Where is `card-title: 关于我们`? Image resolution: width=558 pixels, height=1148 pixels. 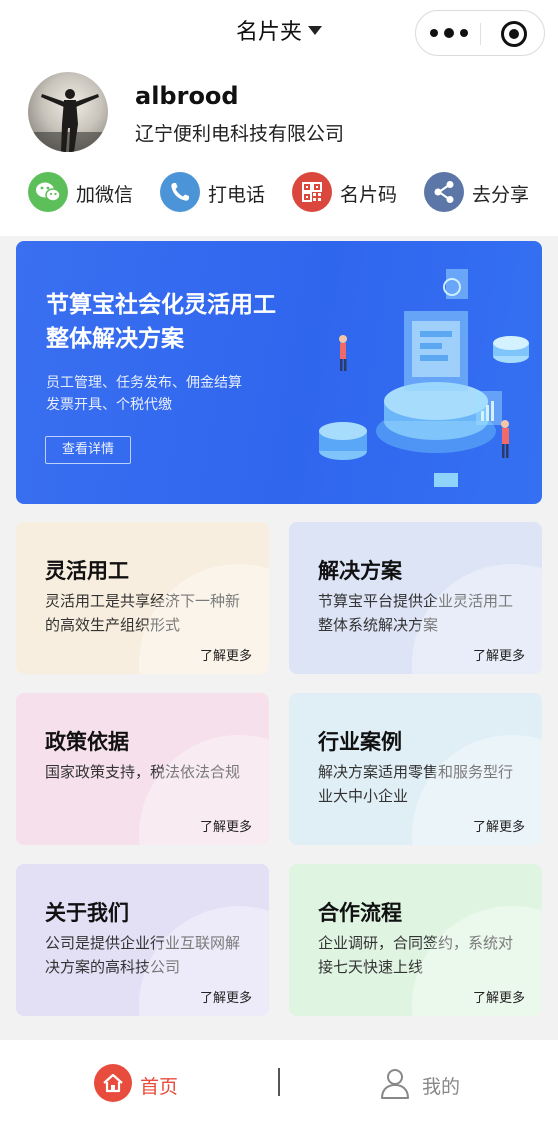
card-title: 关于我们 is located at coordinates (87, 913).